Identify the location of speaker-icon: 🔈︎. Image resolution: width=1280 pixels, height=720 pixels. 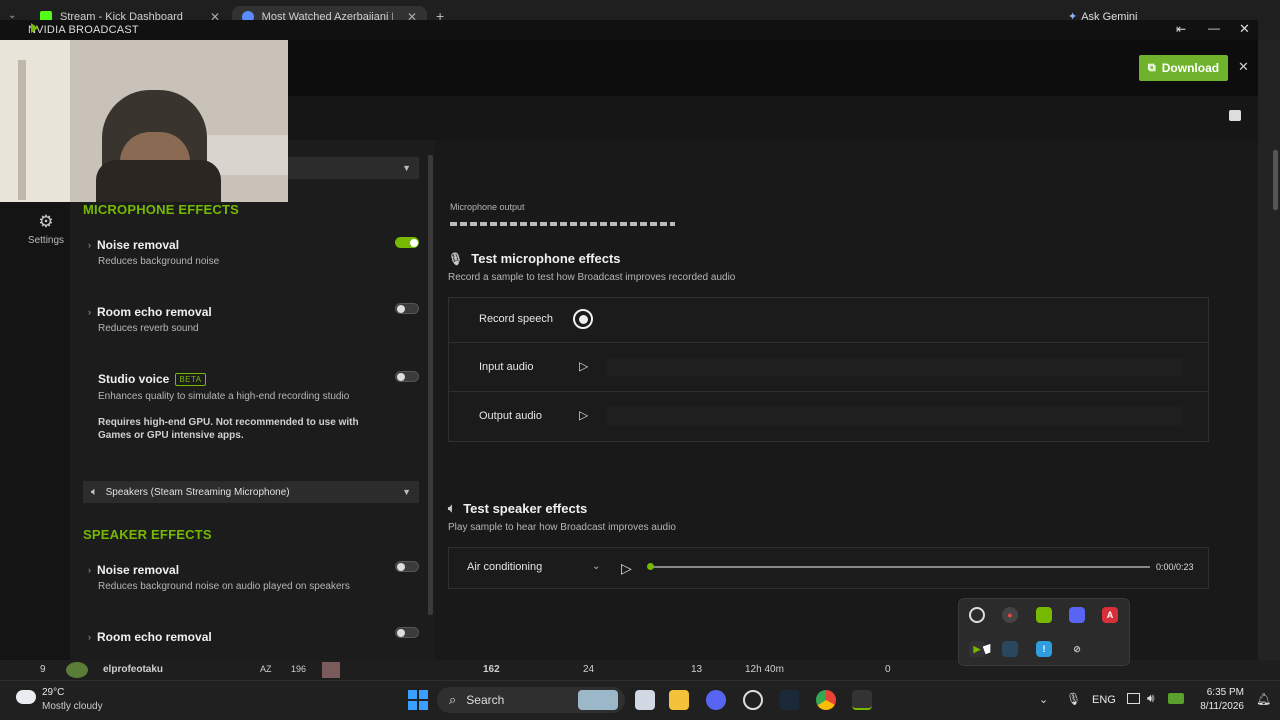
(452, 508).